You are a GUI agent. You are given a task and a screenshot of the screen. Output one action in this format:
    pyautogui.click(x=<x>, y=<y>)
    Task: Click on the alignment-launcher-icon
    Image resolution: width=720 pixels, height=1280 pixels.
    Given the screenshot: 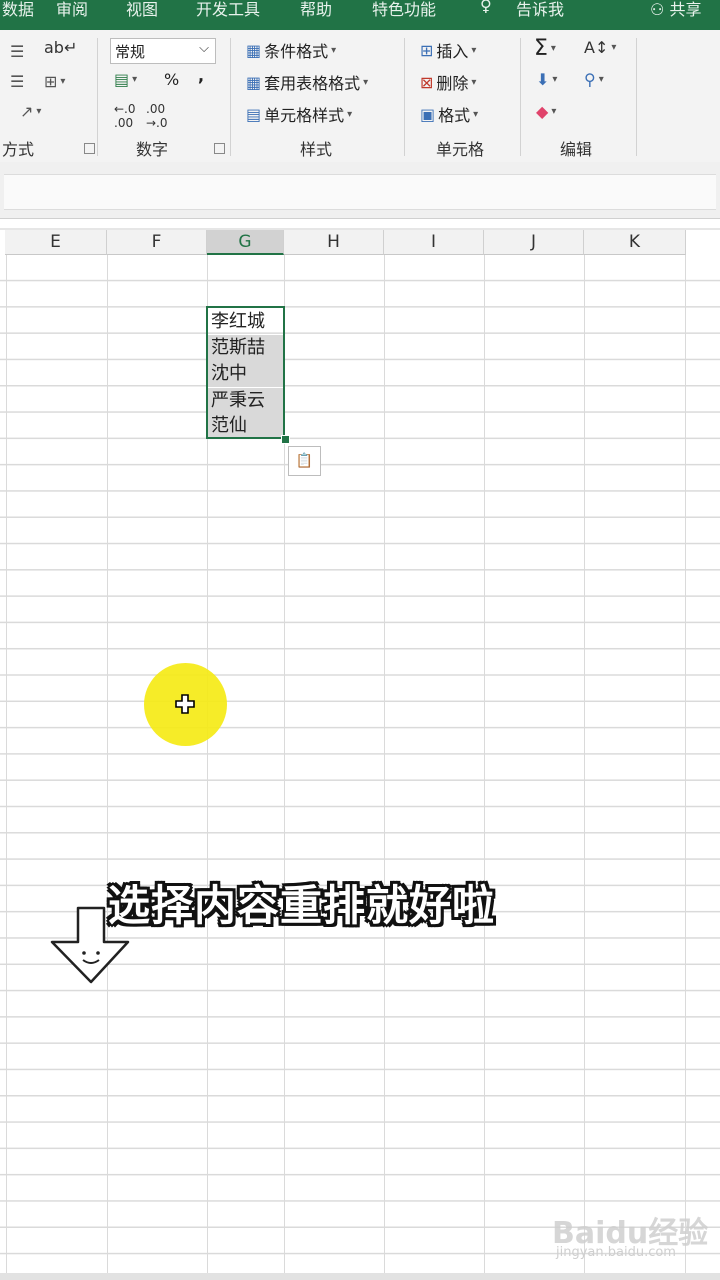 What is the action you would take?
    pyautogui.click(x=89, y=148)
    